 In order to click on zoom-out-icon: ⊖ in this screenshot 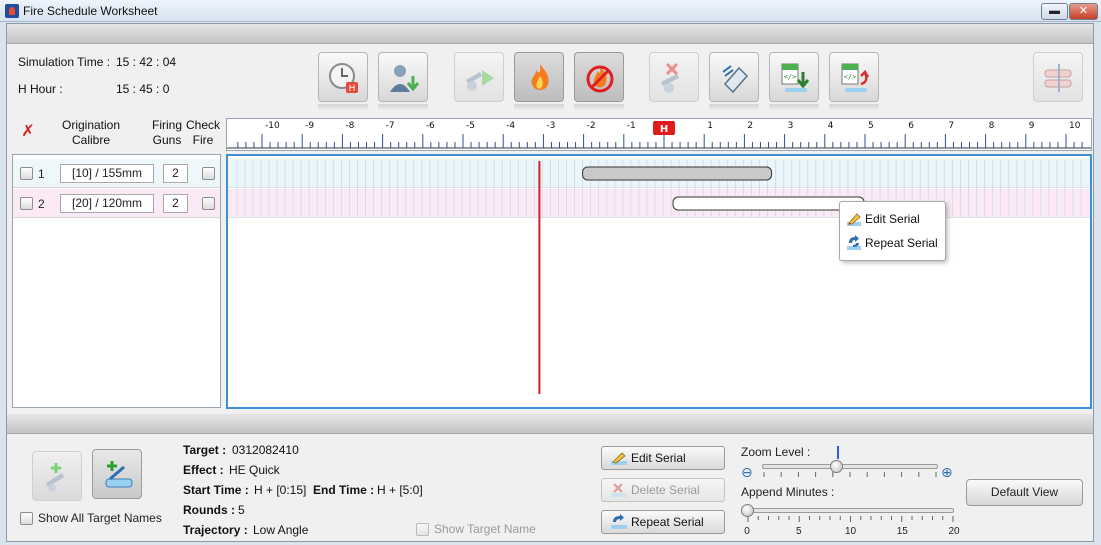, I will do `click(747, 472)`.